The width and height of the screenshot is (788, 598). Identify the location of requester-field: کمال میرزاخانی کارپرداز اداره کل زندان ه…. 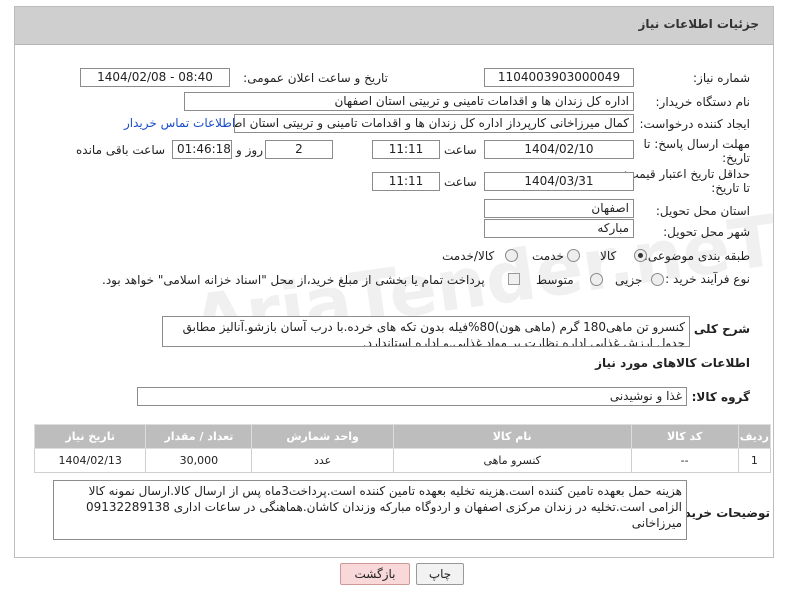
(434, 123).